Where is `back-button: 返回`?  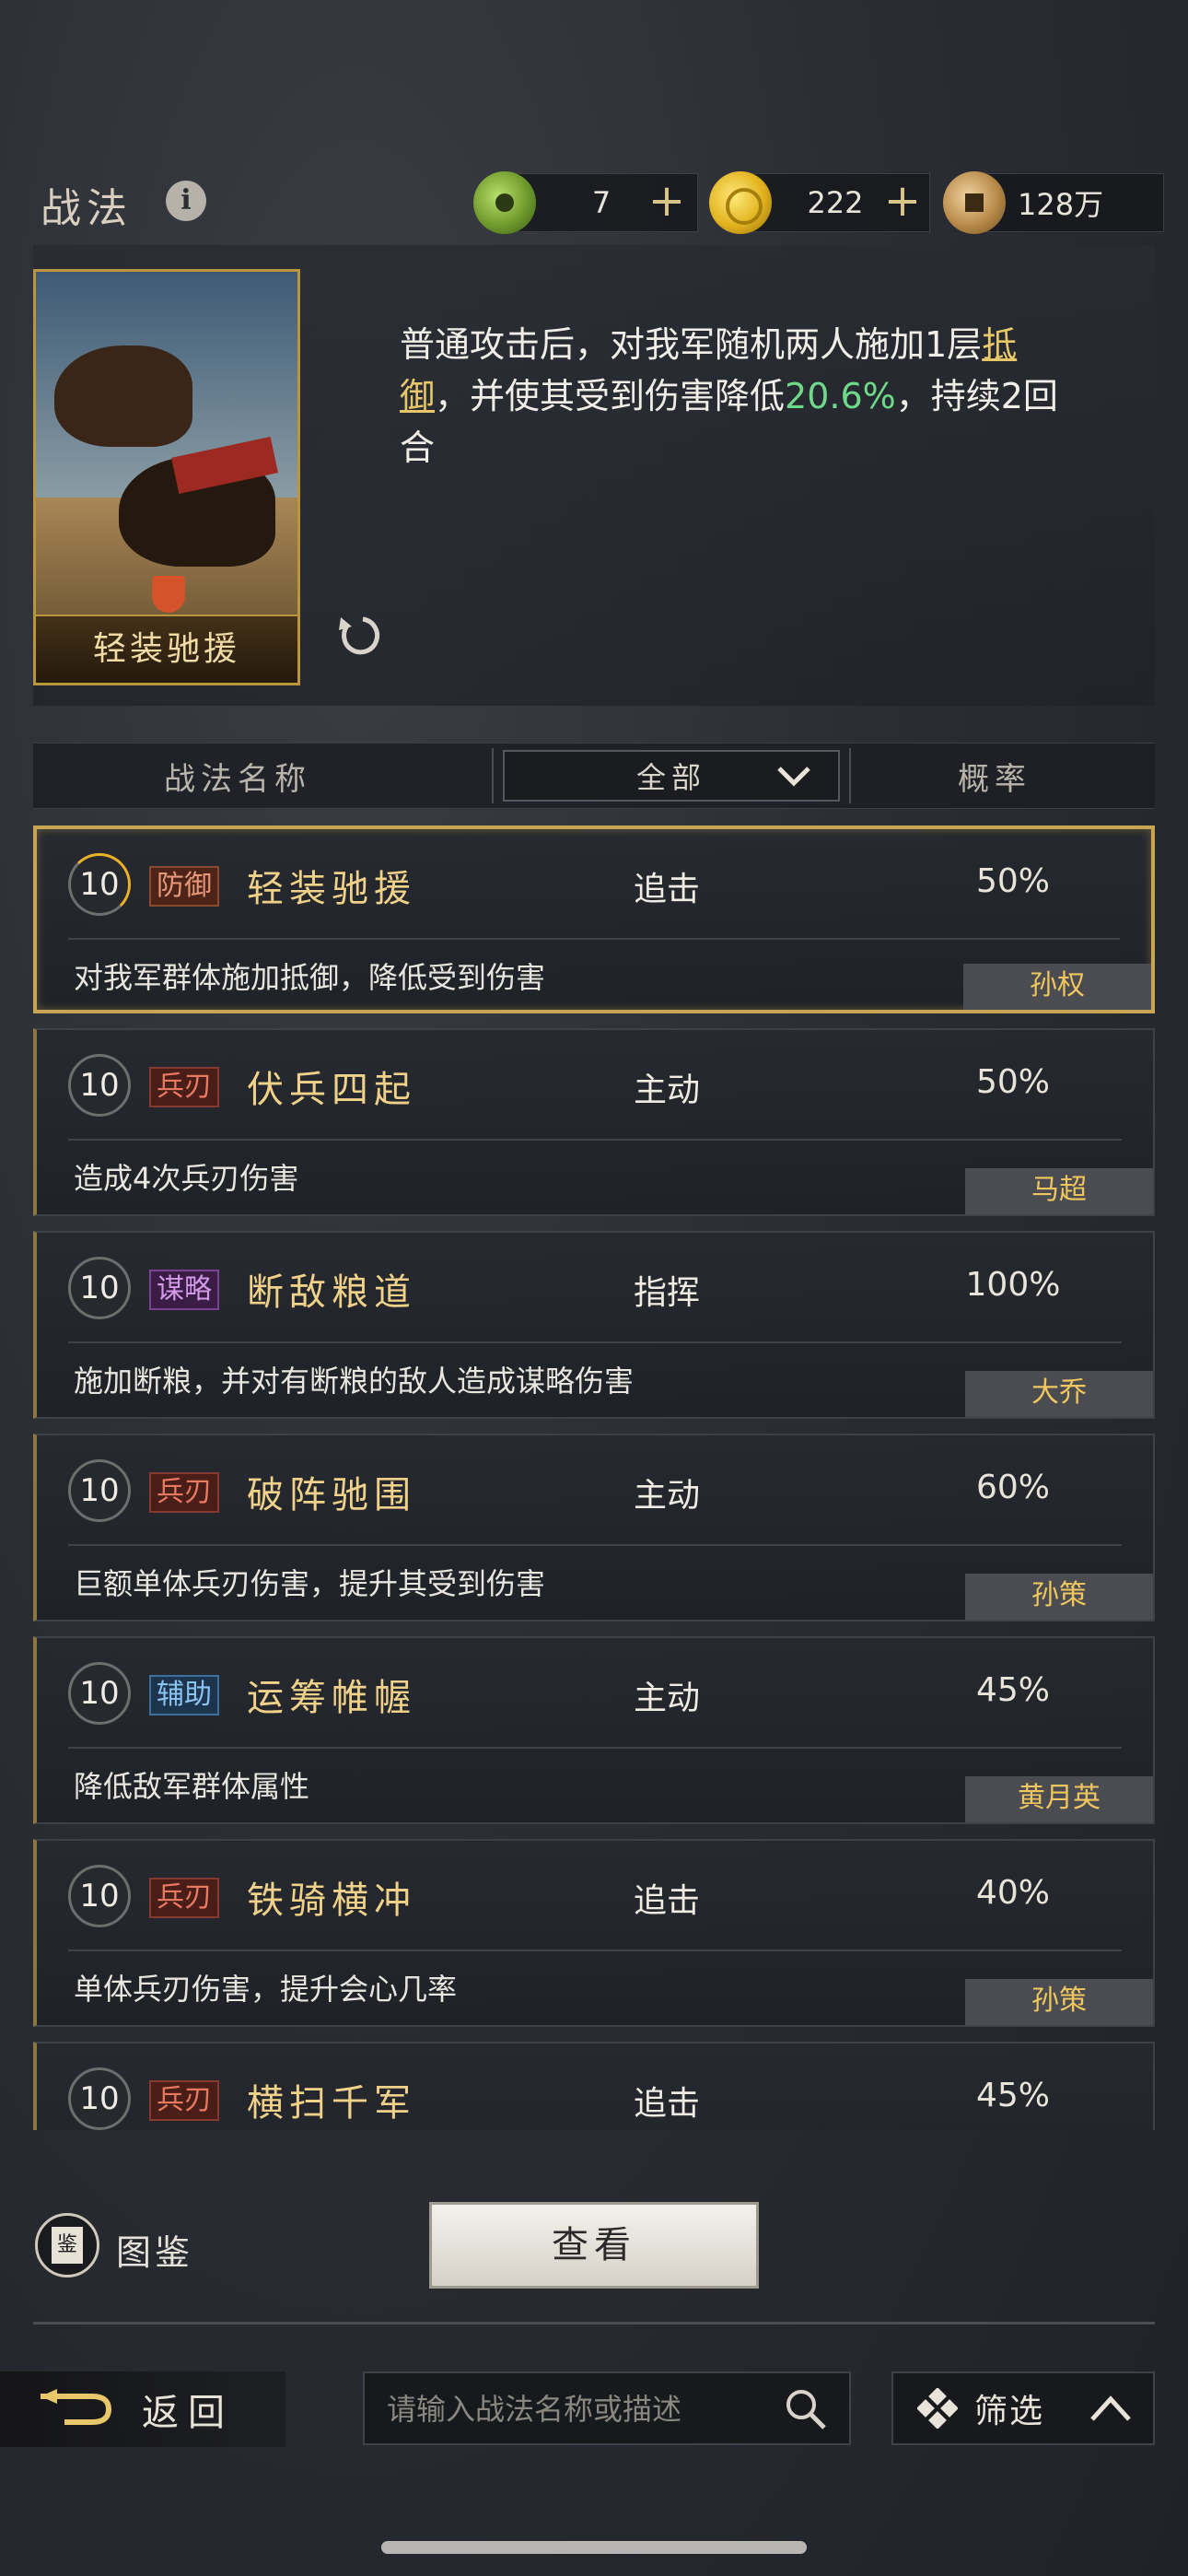 back-button: 返回 is located at coordinates (143, 2409).